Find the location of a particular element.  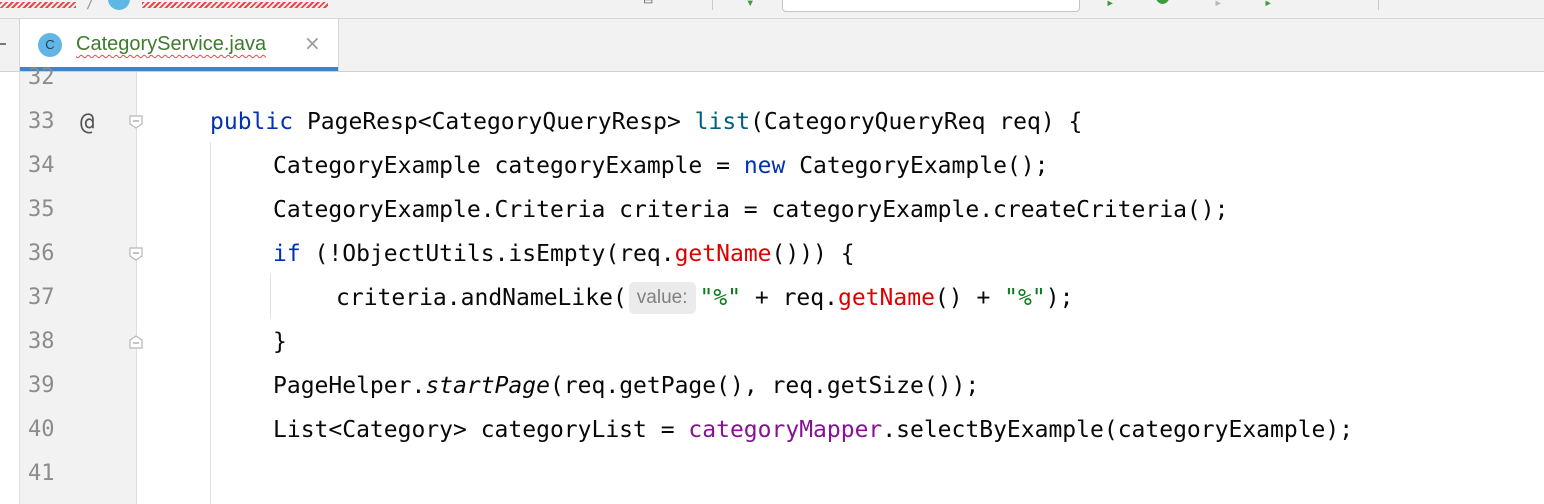

line-number: 38 is located at coordinates (41, 341).